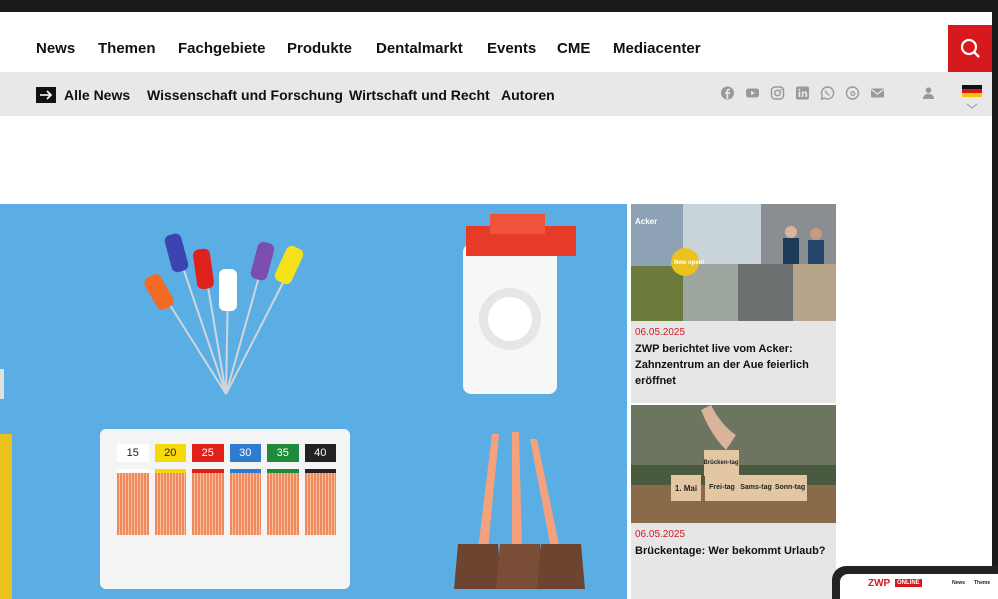 This screenshot has width=998, height=599. What do you see at coordinates (245, 95) in the screenshot?
I see `subnav-wissenschaft: Wissenschaft und Forschung` at bounding box center [245, 95].